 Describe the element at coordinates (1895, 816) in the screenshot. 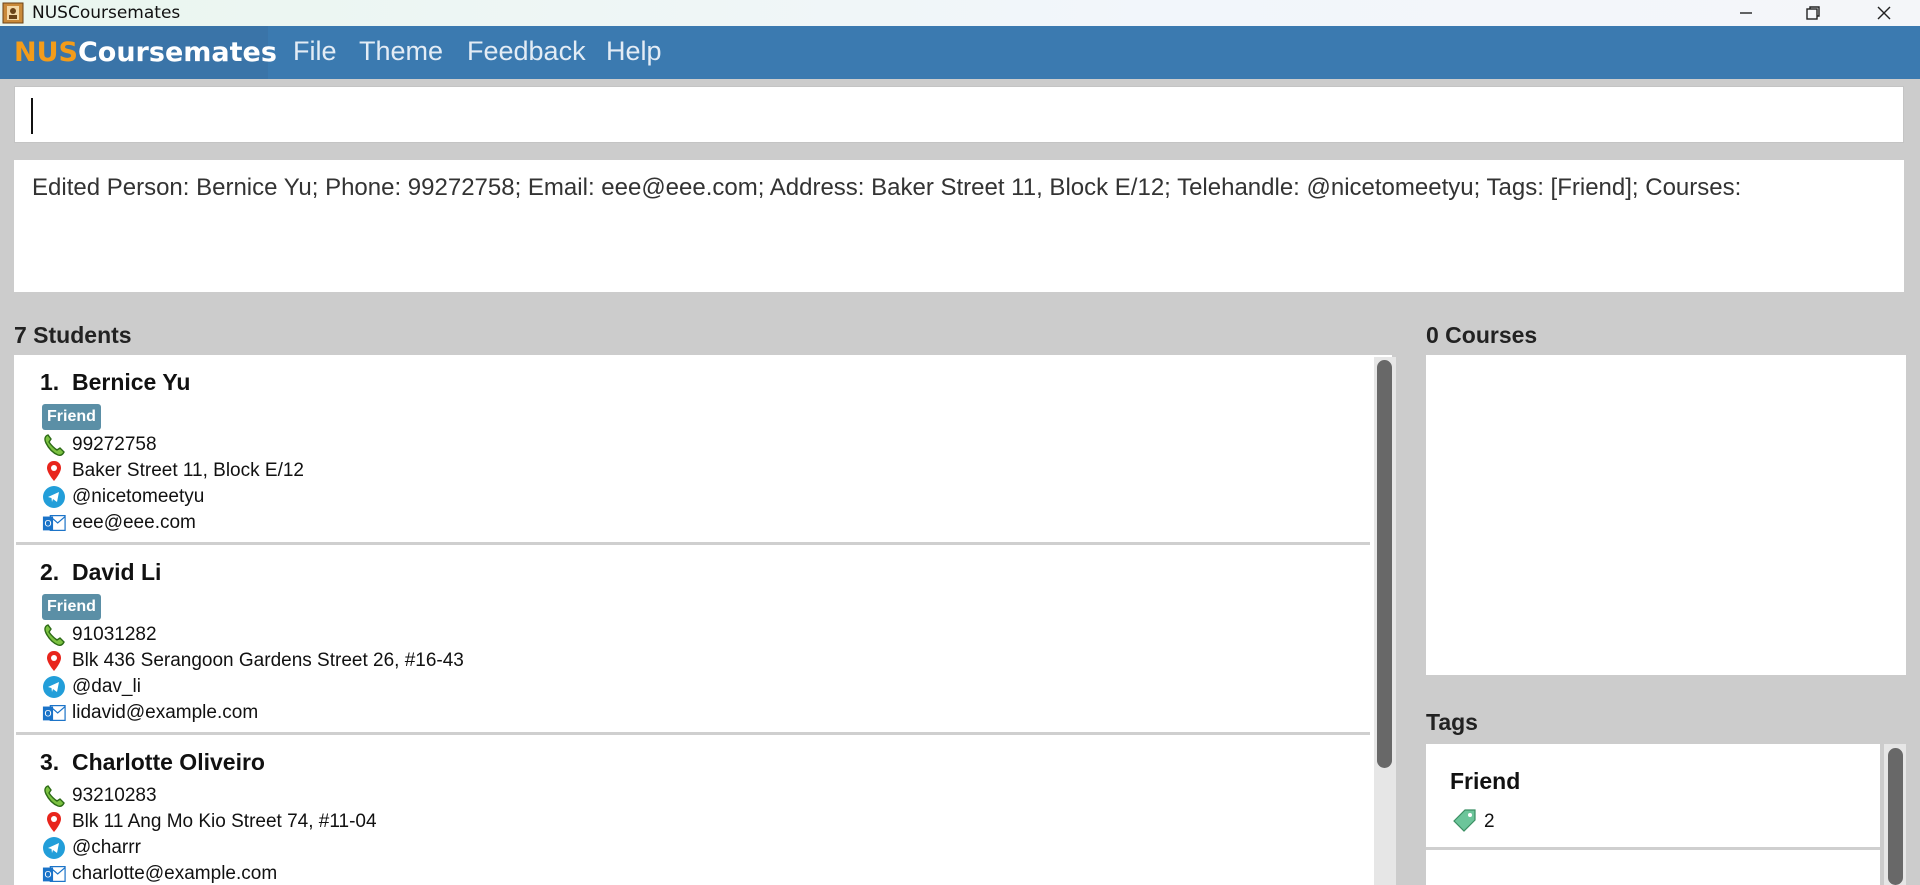

I see `tag-list-scroll-thumb` at that location.